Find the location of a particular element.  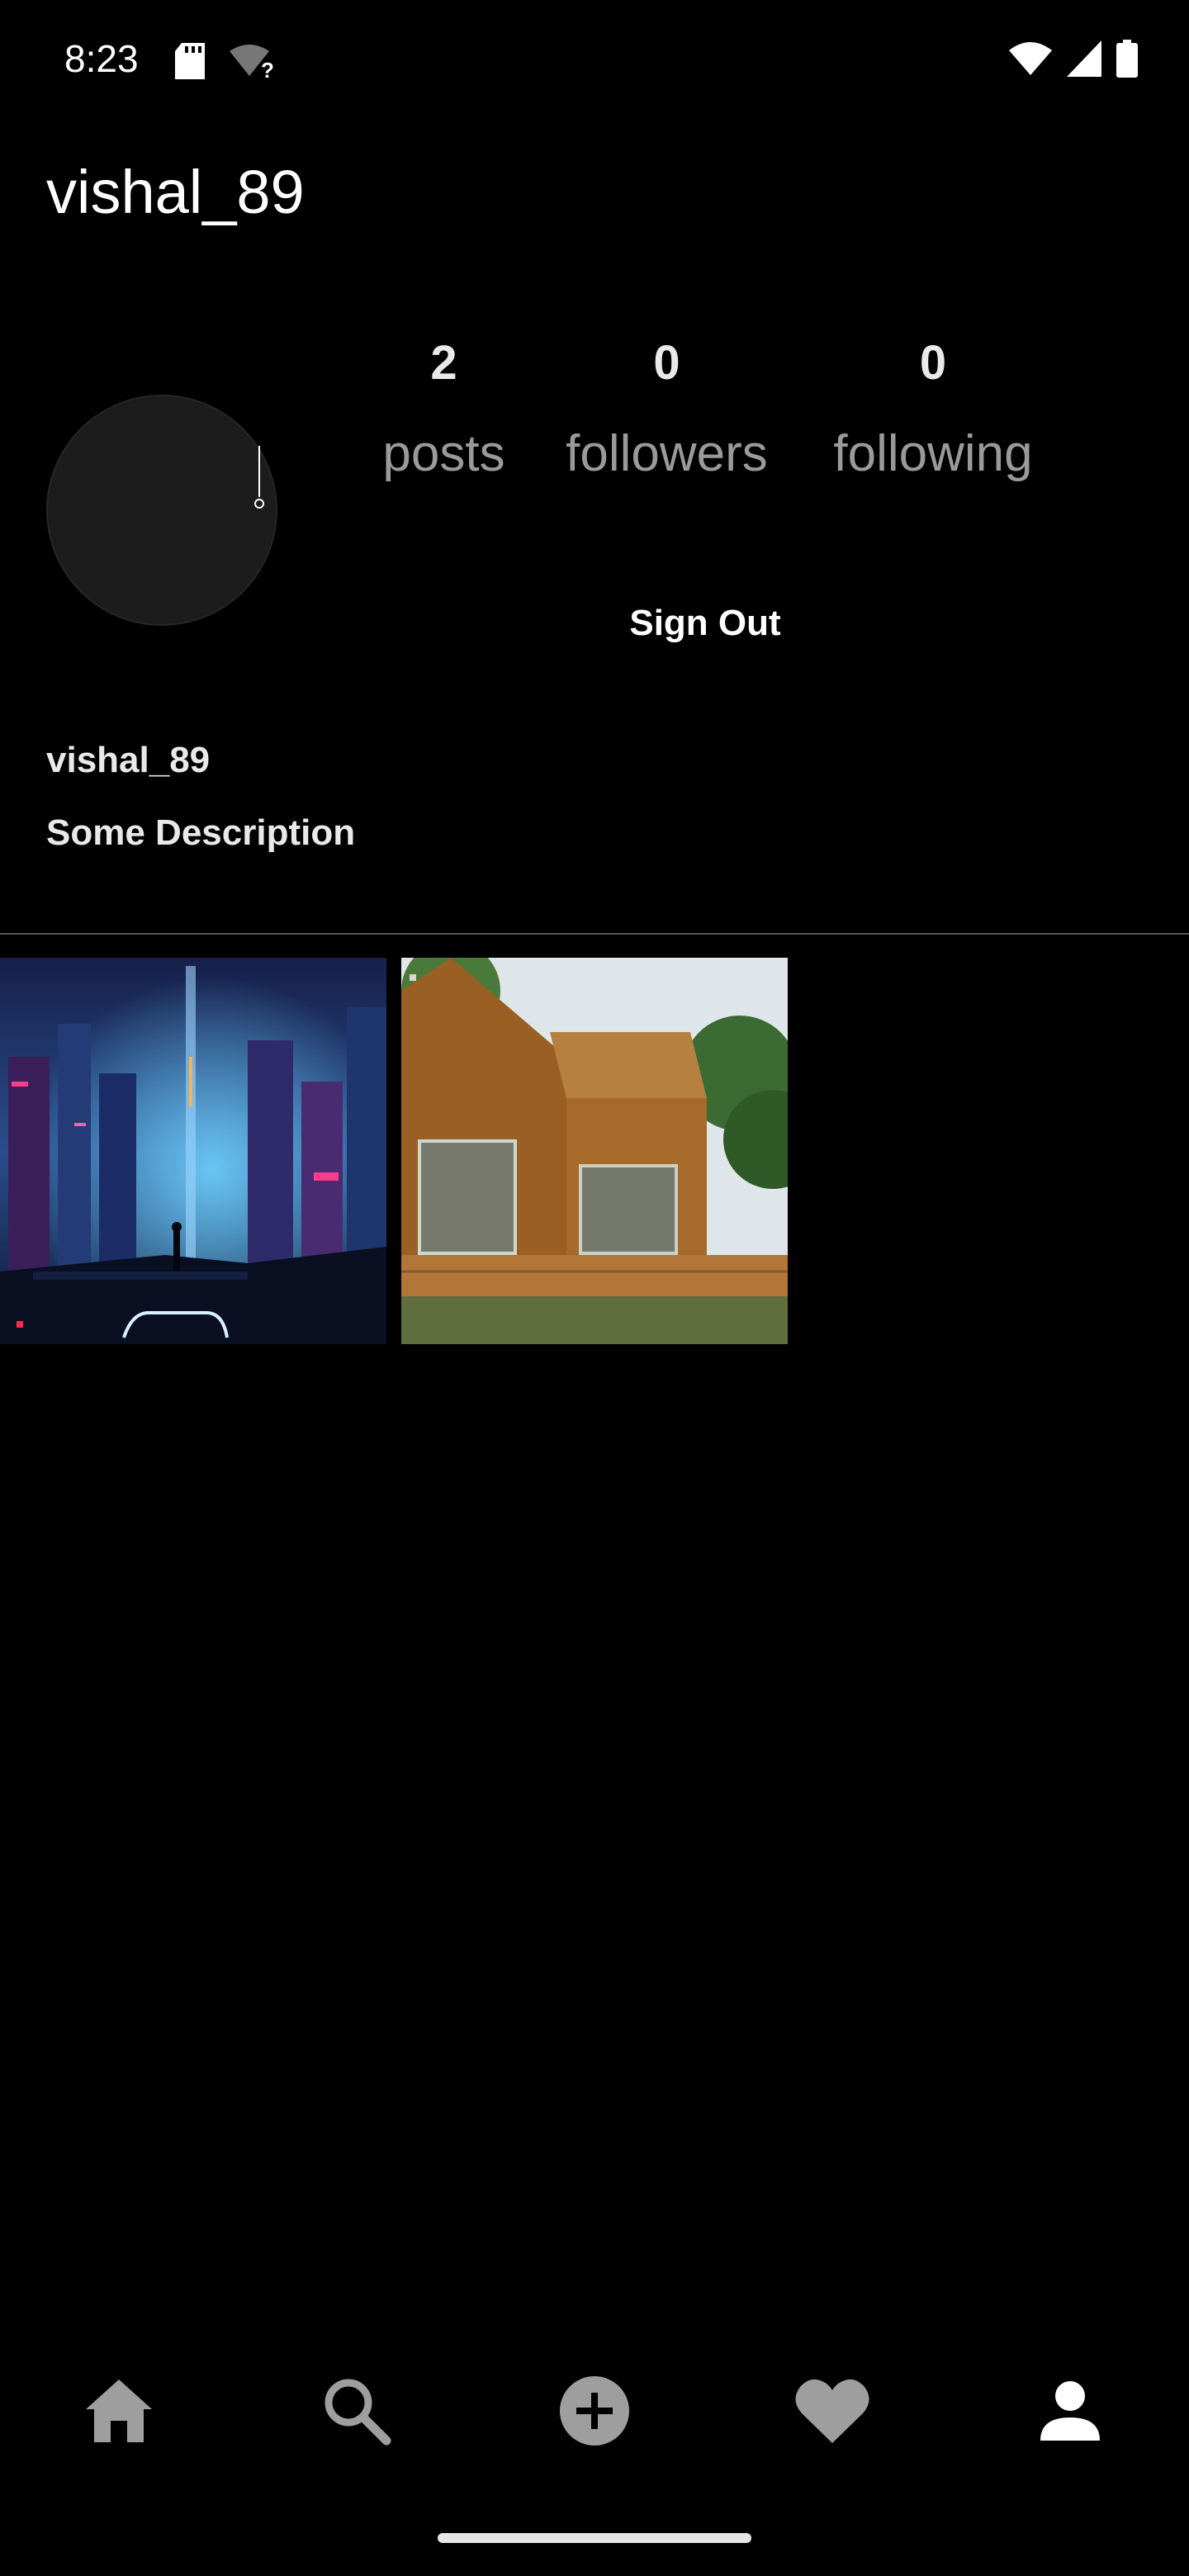

profile-icon is located at coordinates (1070, 2411).